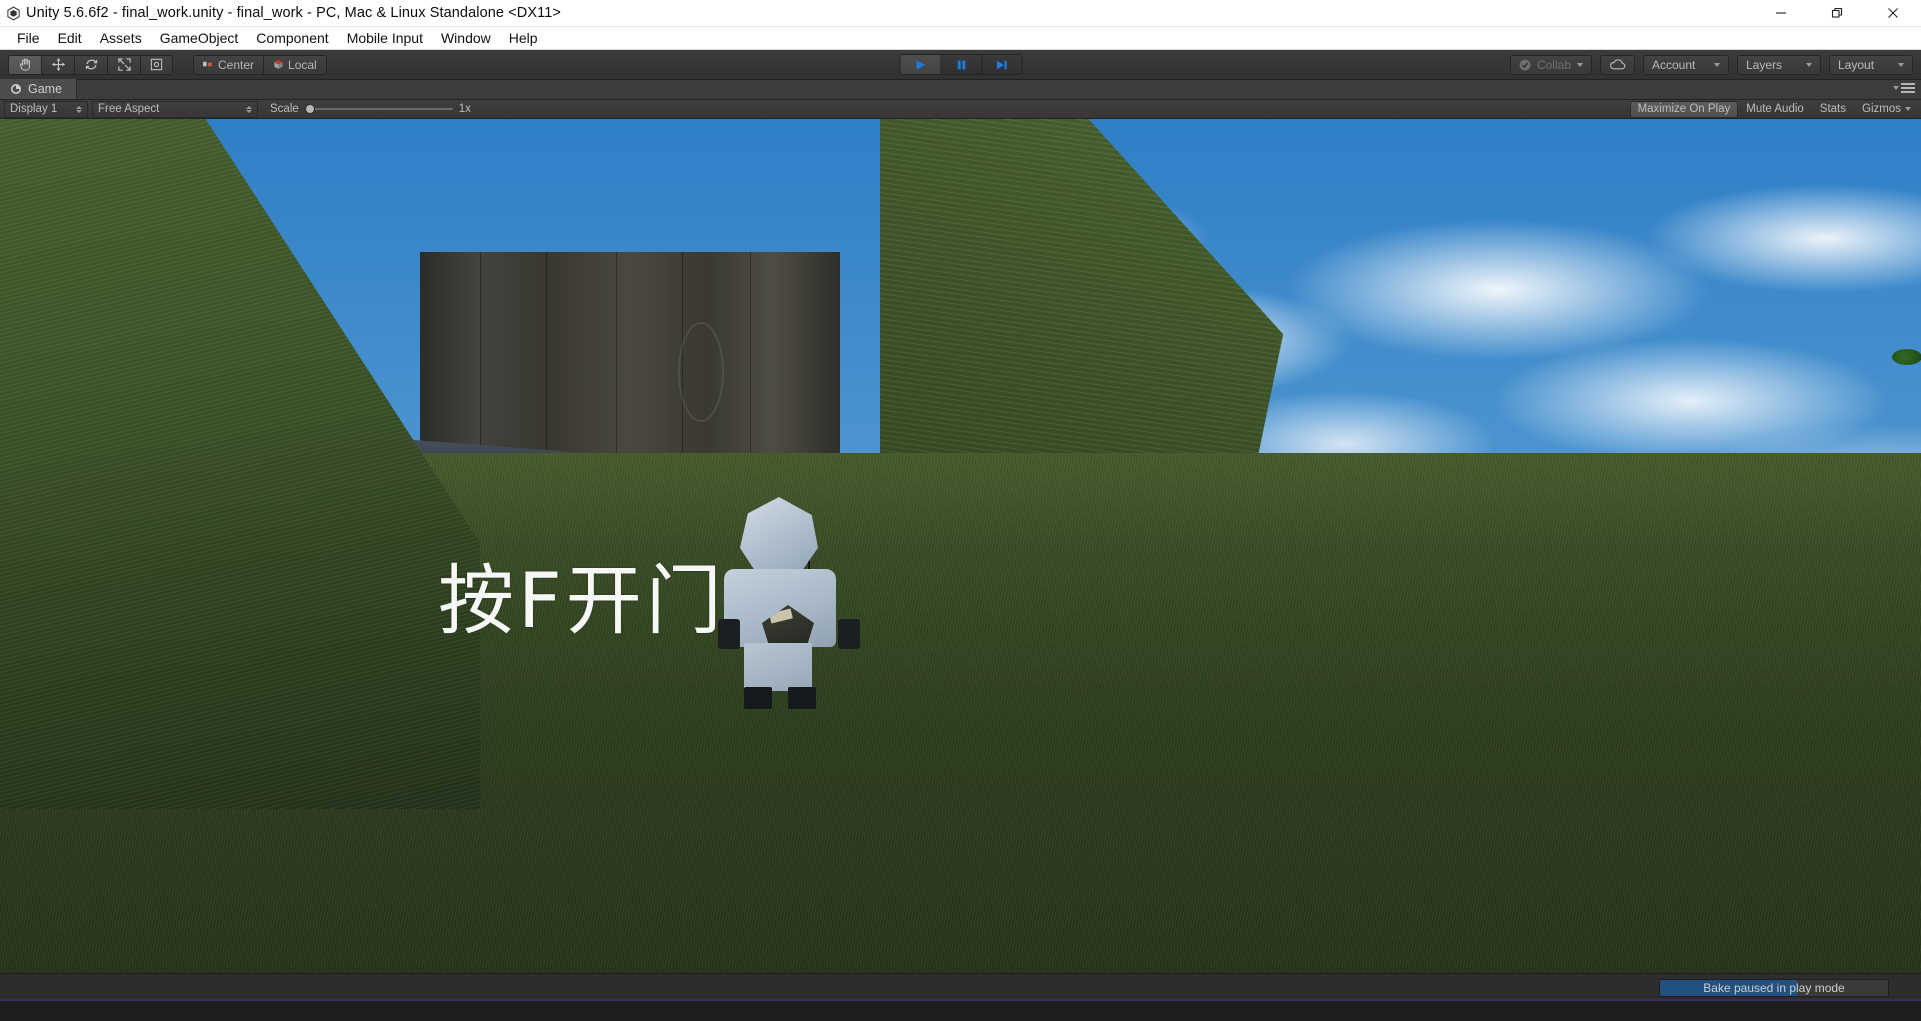 Image resolution: width=1921 pixels, height=1021 pixels. What do you see at coordinates (34, 109) in the screenshot?
I see `display-label: Display 1` at bounding box center [34, 109].